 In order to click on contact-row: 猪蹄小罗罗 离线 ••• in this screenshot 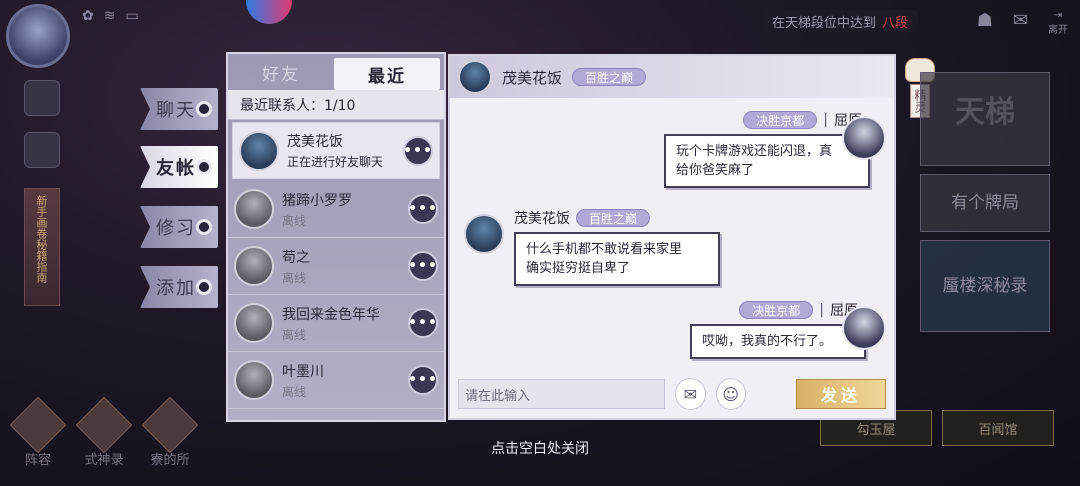, I will do `click(336, 209)`.